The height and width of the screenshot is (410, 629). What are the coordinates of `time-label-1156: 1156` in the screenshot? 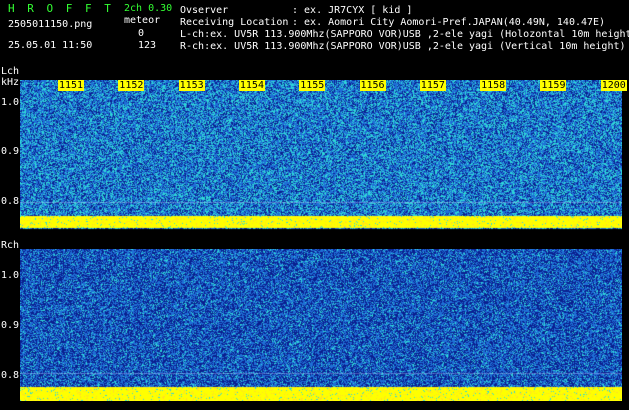 It's located at (372, 85).